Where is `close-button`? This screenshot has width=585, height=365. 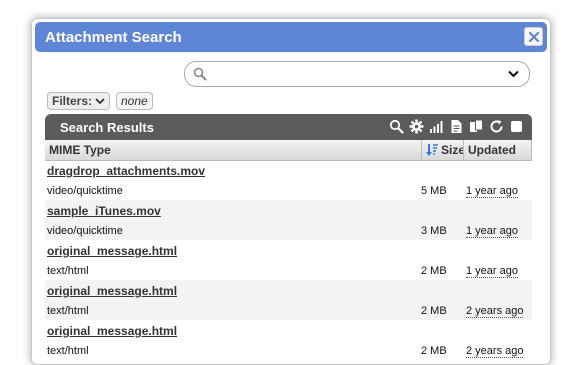
close-button is located at coordinates (533, 36).